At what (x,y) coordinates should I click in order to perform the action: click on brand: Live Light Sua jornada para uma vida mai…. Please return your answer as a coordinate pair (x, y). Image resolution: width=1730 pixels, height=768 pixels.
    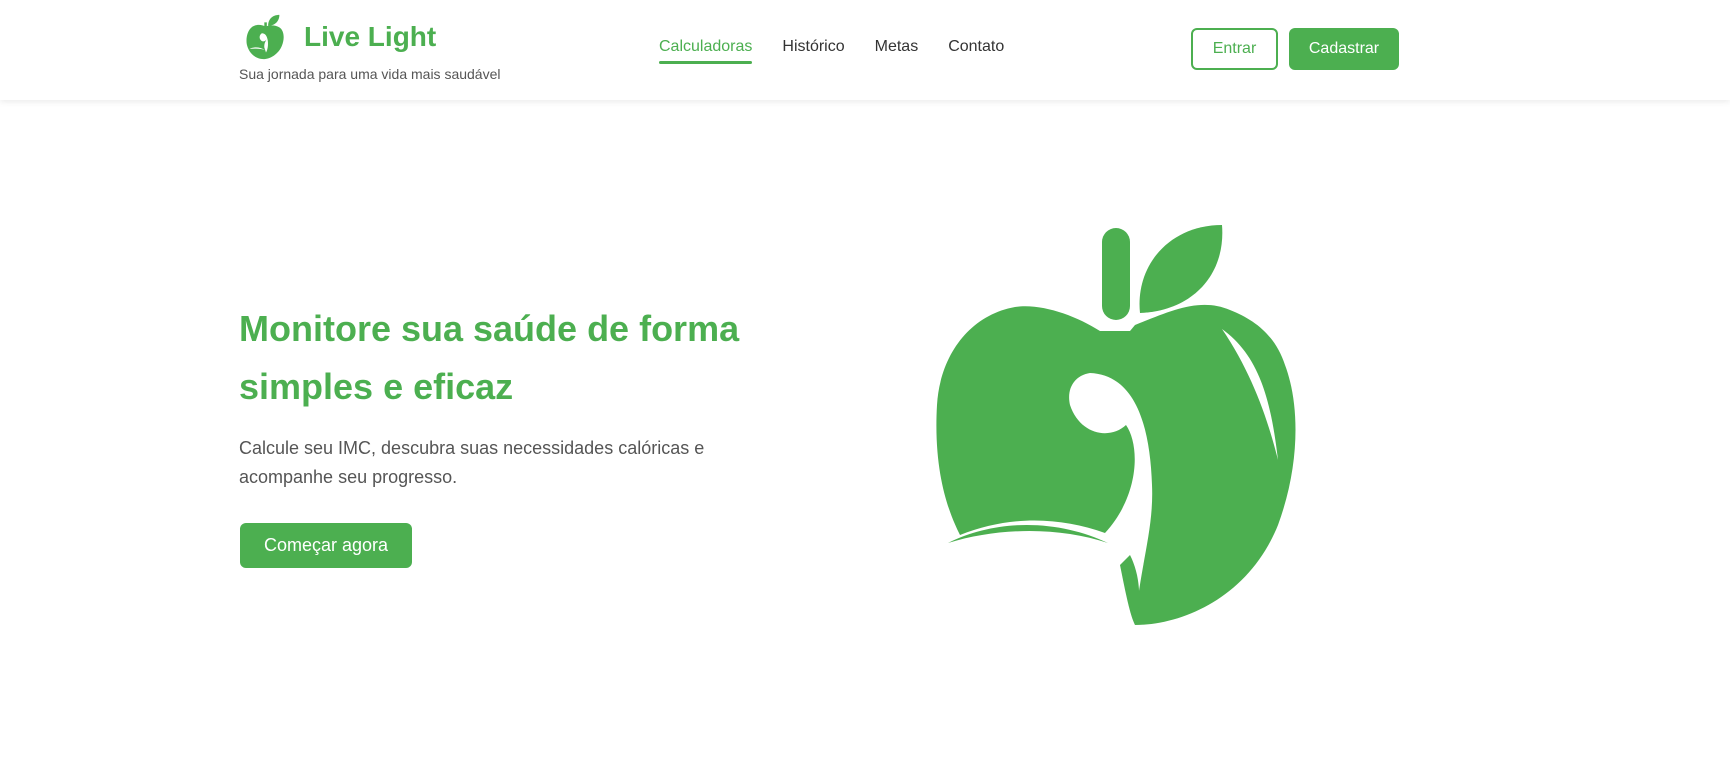
    Looking at the image, I should click on (399, 52).